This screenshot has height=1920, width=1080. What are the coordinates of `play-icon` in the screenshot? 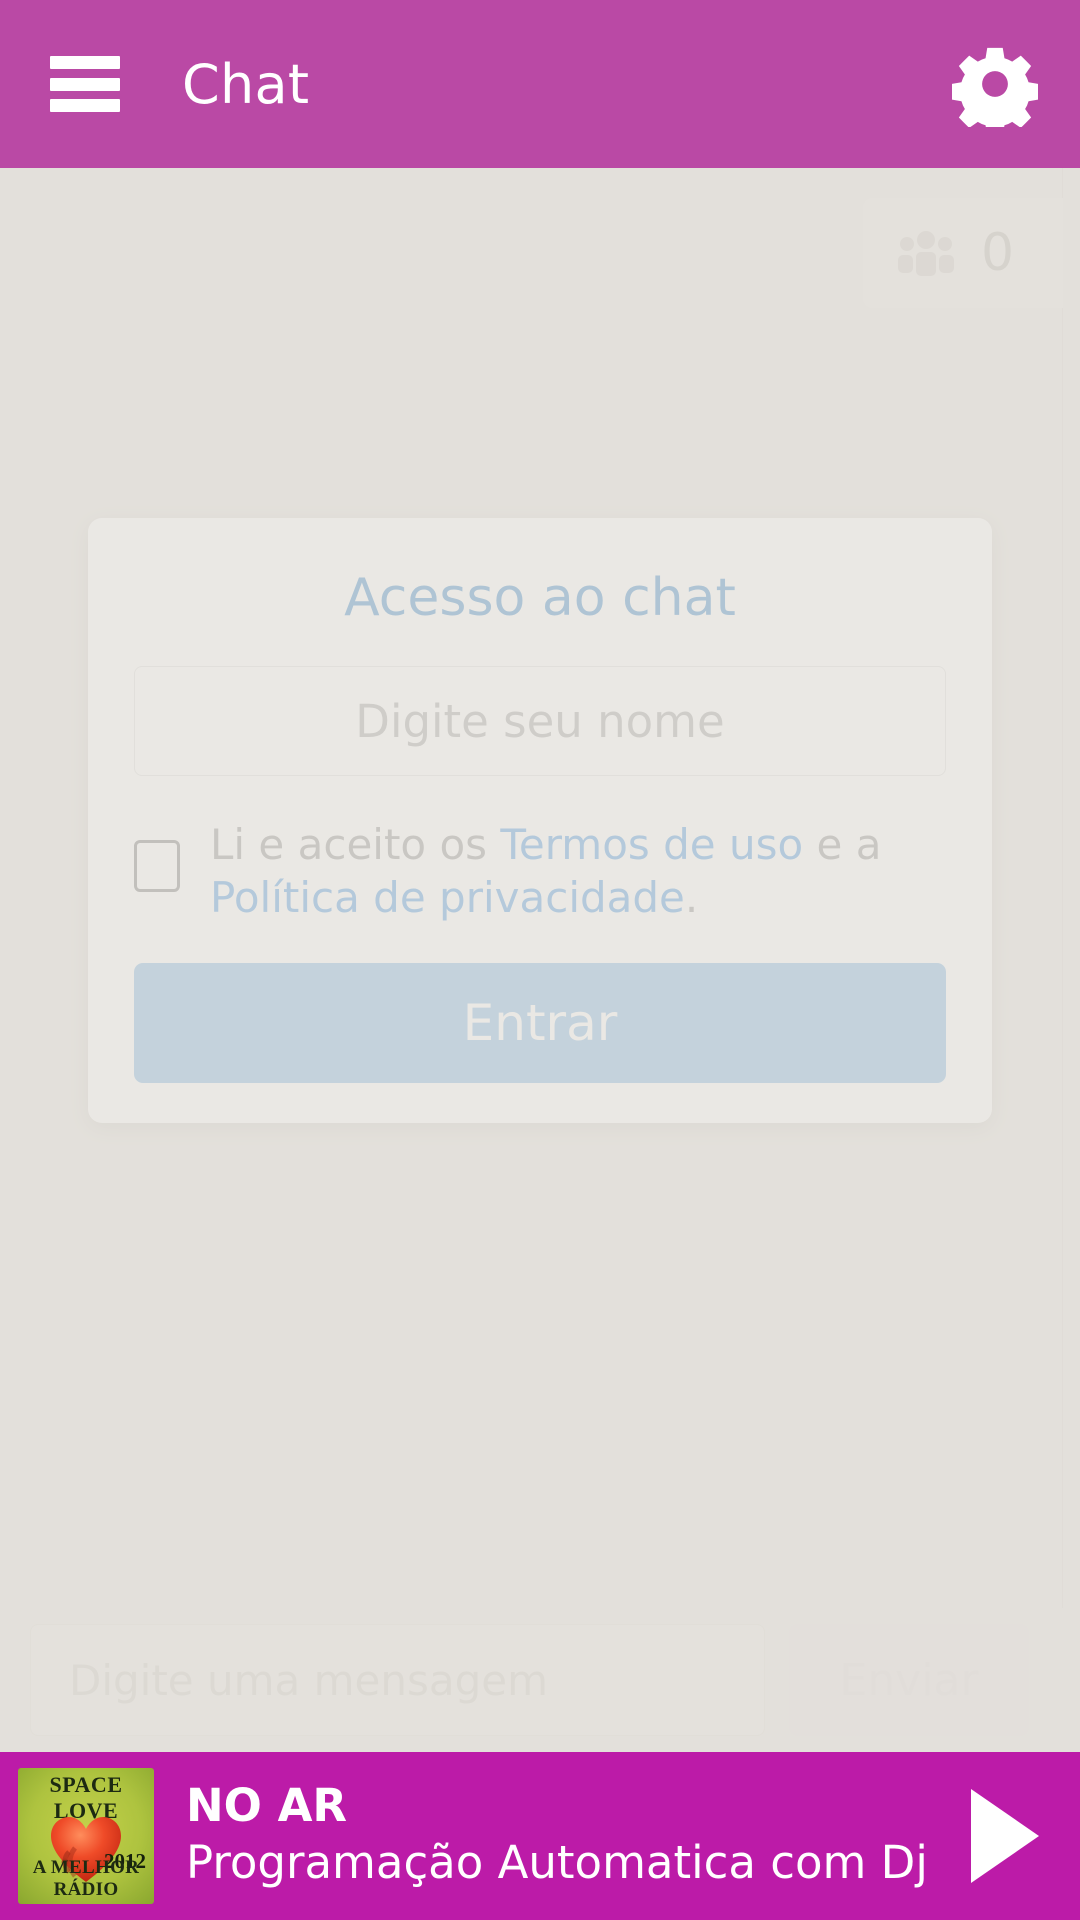 It's located at (1005, 1836).